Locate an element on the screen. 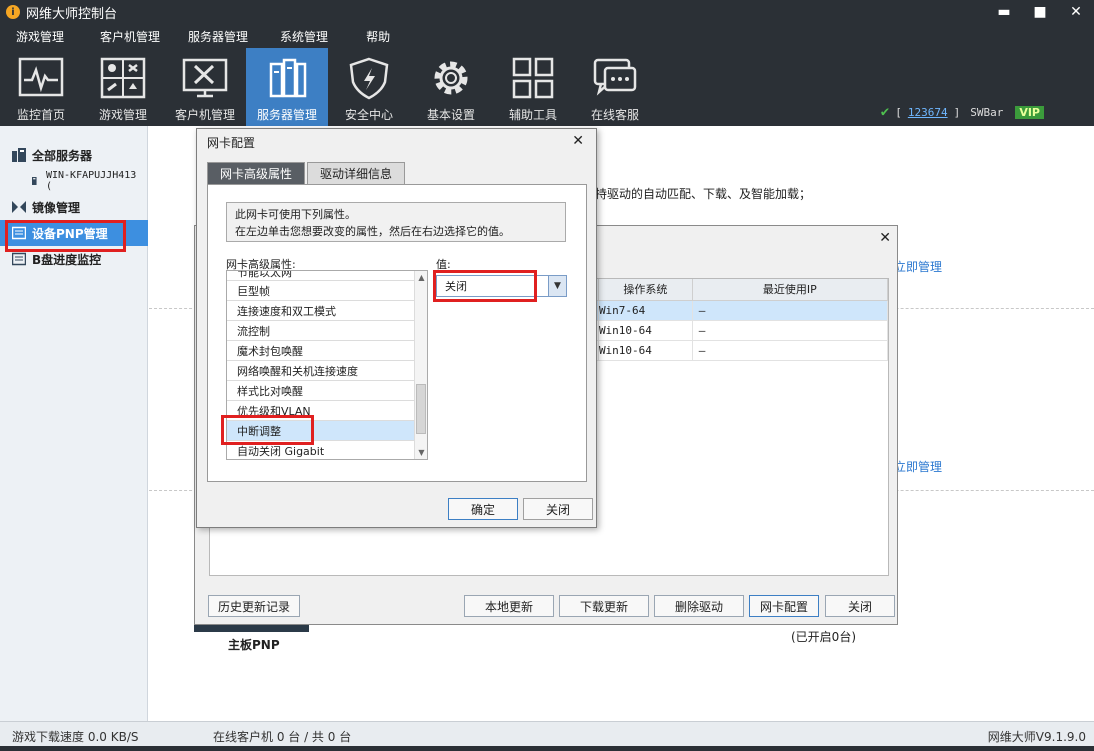 Image resolution: width=1094 pixels, height=751 pixels. dialog-title-bar: 网卡配置 ✕ is located at coordinates (396, 142).